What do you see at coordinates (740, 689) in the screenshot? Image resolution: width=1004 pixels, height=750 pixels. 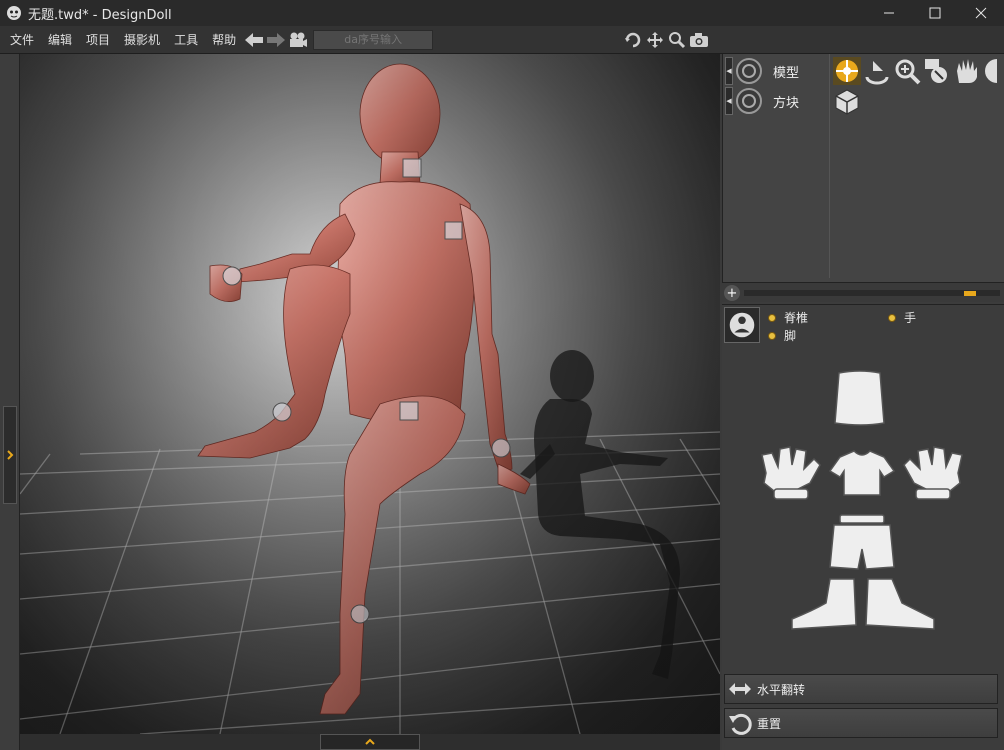 I see `flip-horizontal-icon` at bounding box center [740, 689].